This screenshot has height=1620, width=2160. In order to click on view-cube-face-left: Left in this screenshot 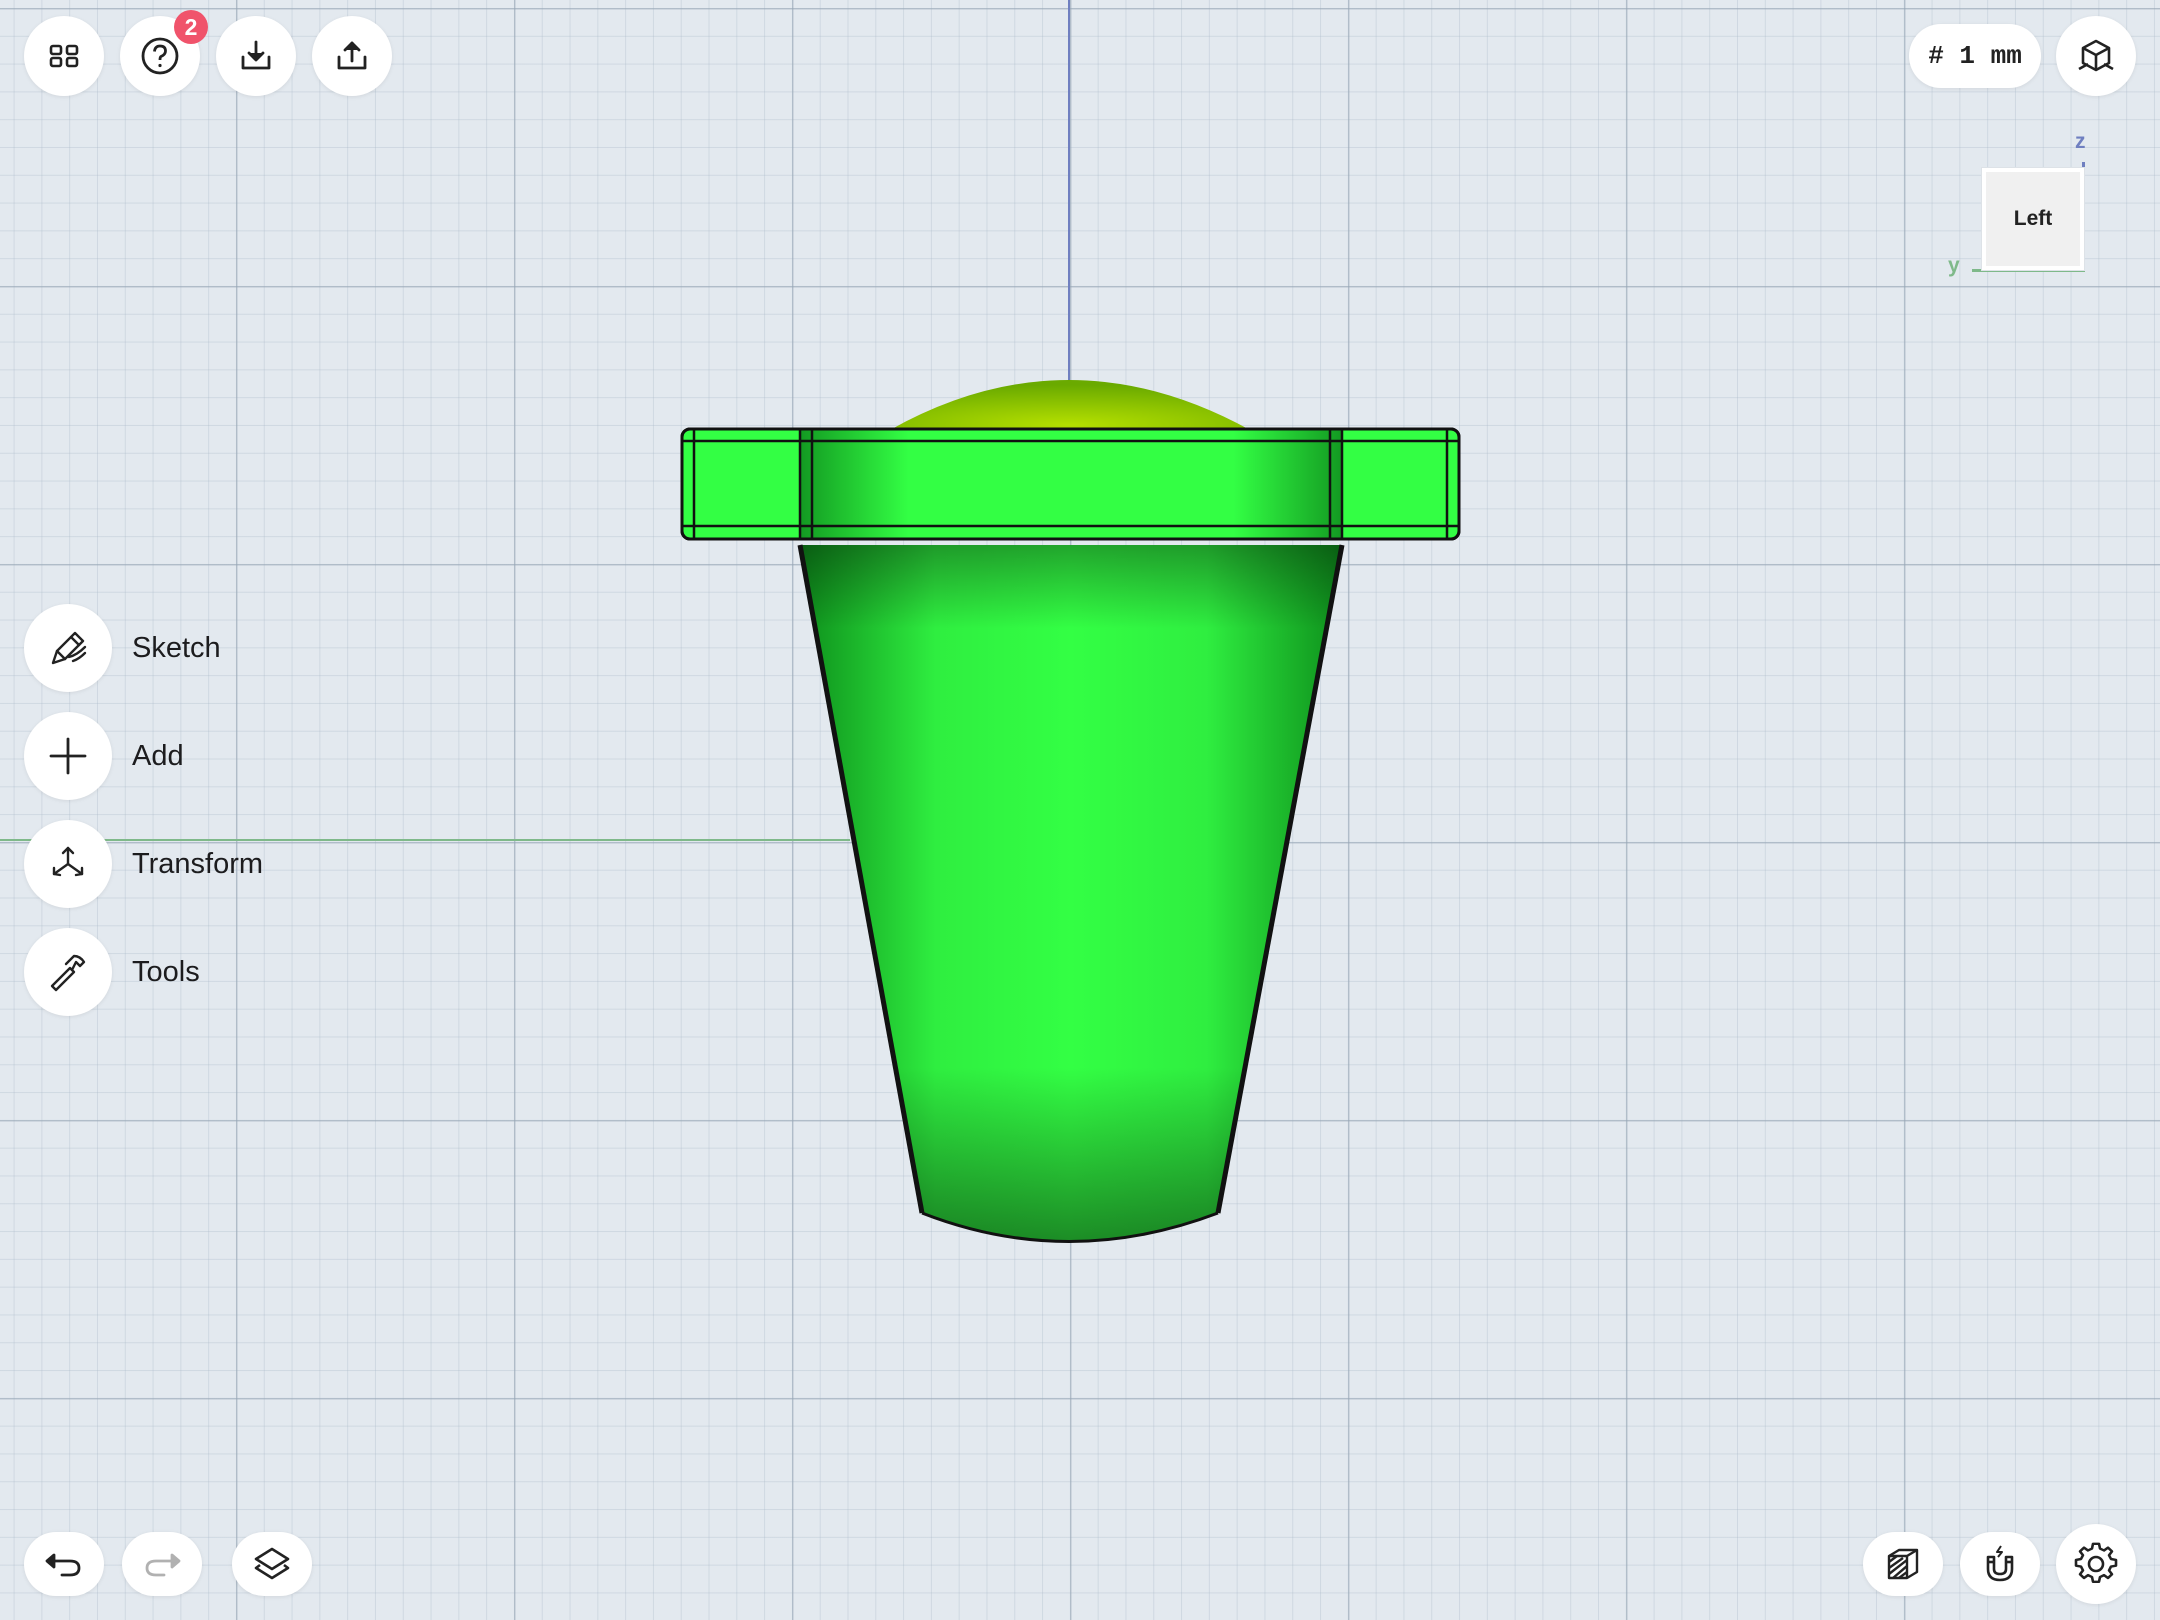, I will do `click(2033, 219)`.